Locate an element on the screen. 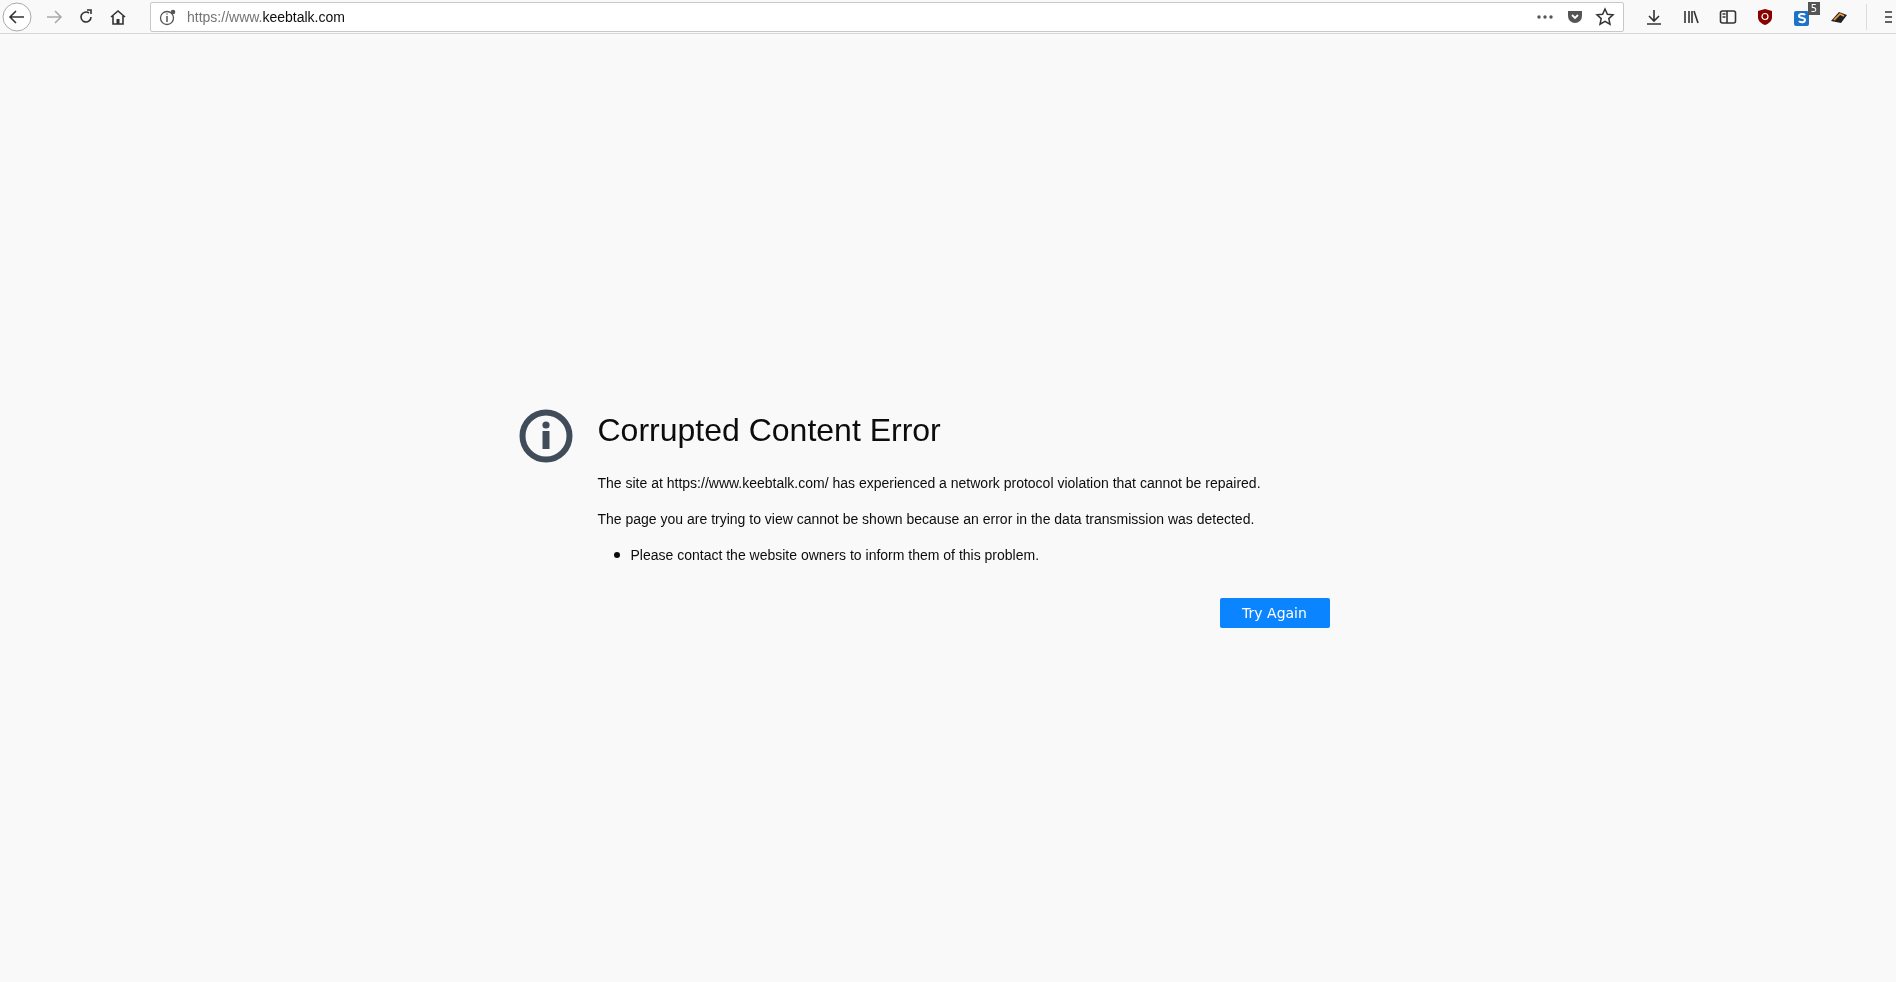  suggestion-text: Please contact the website owners to inform them of this problem. is located at coordinates (835, 555).